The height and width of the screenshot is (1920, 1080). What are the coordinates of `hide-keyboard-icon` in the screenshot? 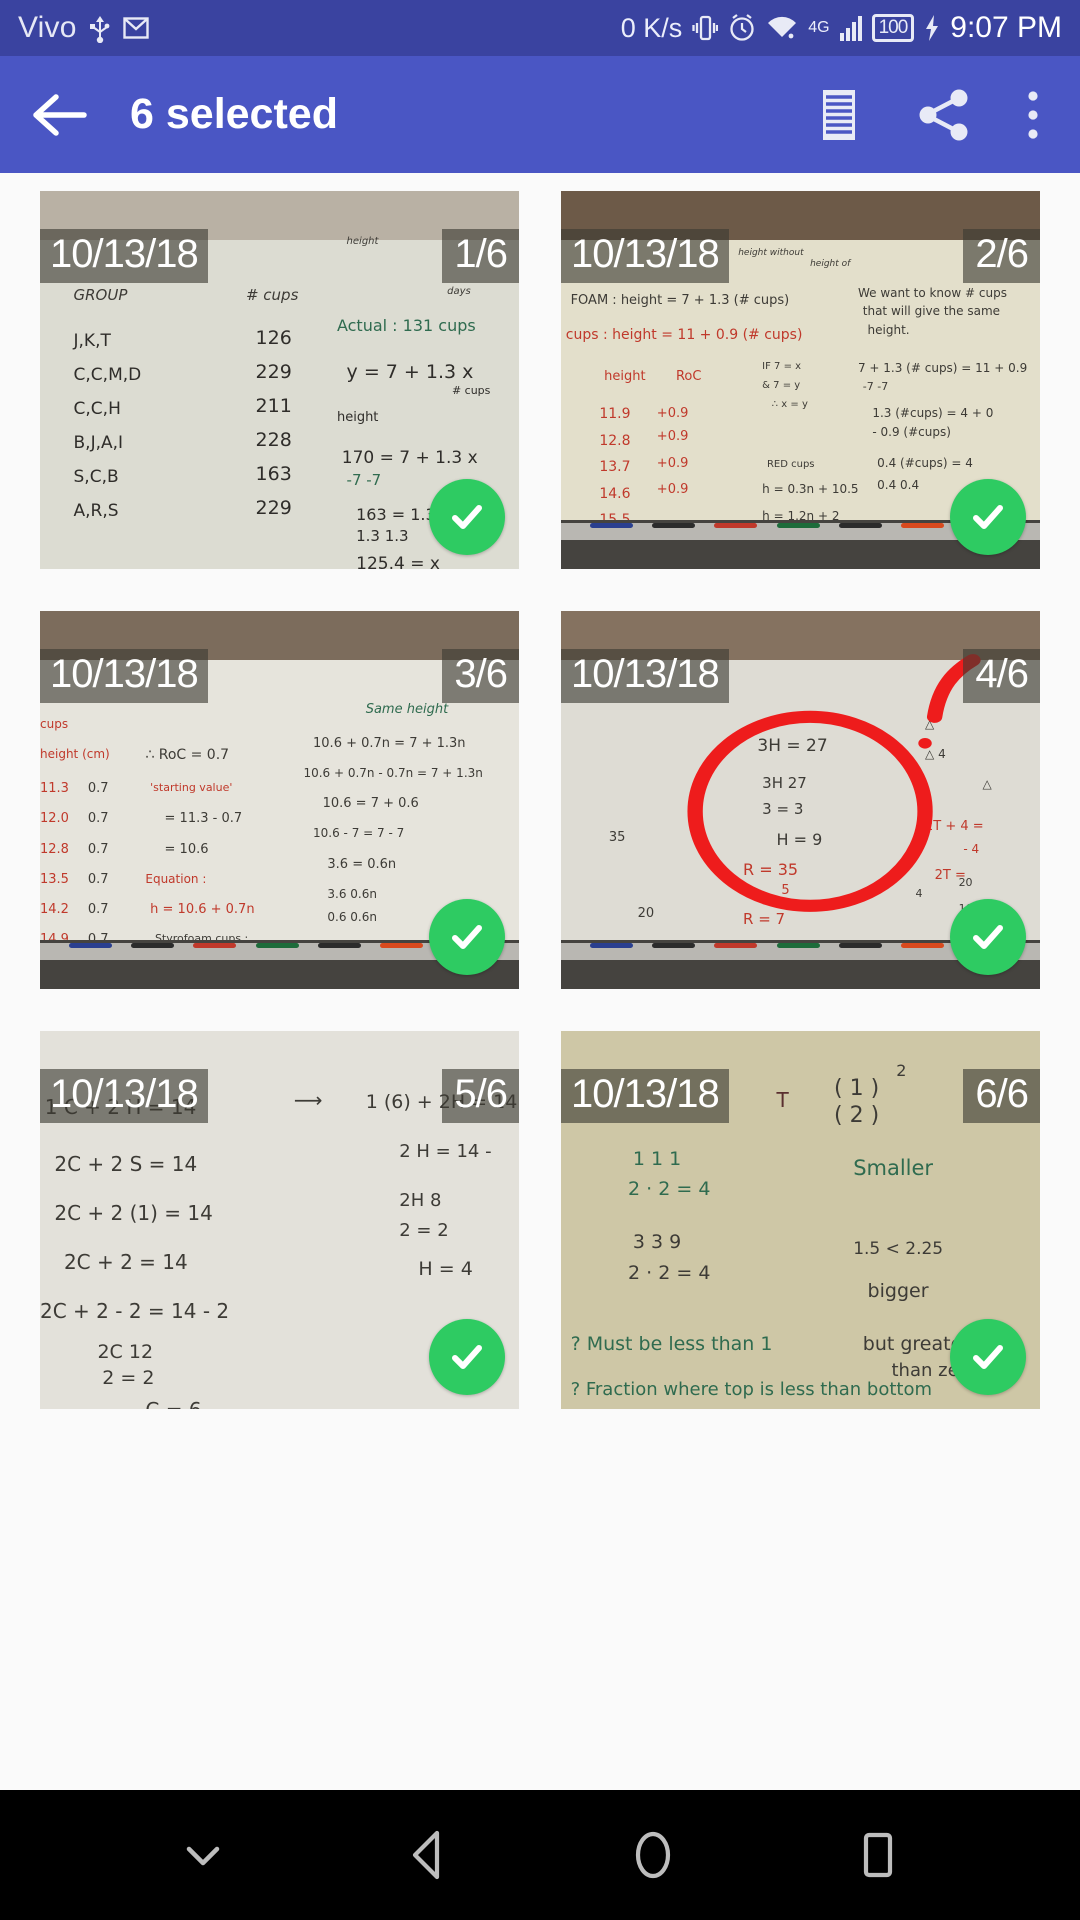 It's located at (203, 1855).